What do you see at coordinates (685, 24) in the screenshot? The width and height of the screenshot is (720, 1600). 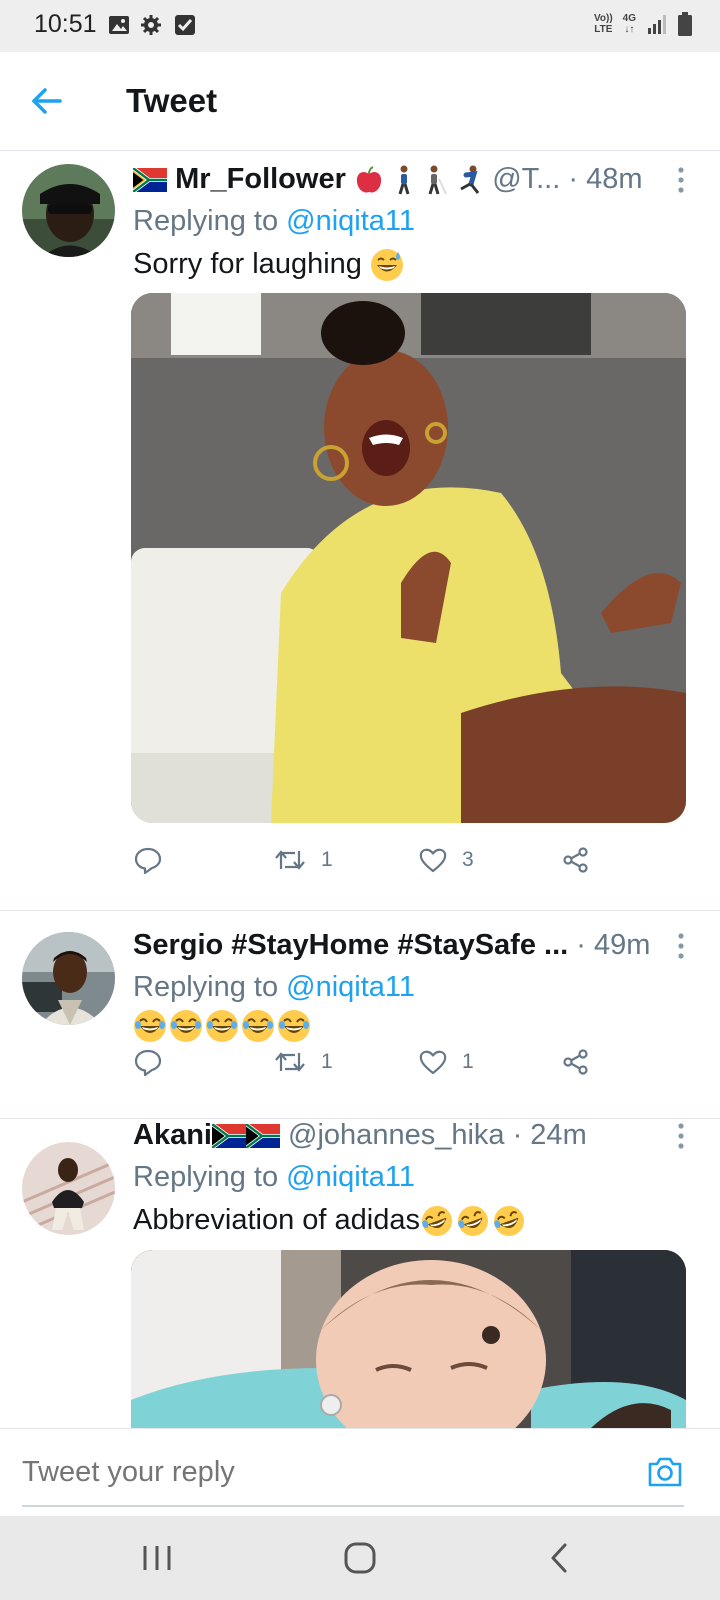 I see `battery-icon` at bounding box center [685, 24].